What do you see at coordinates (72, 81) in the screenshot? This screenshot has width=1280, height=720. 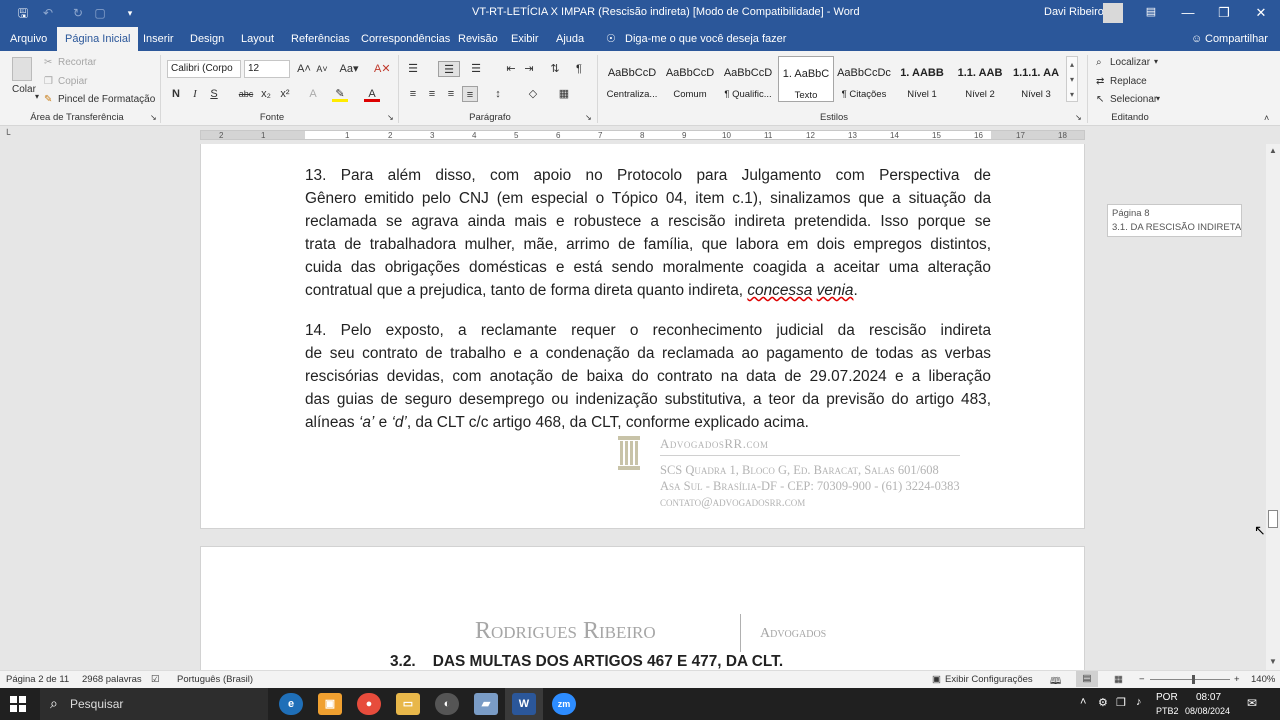 I see `copy-button: Copiar` at bounding box center [72, 81].